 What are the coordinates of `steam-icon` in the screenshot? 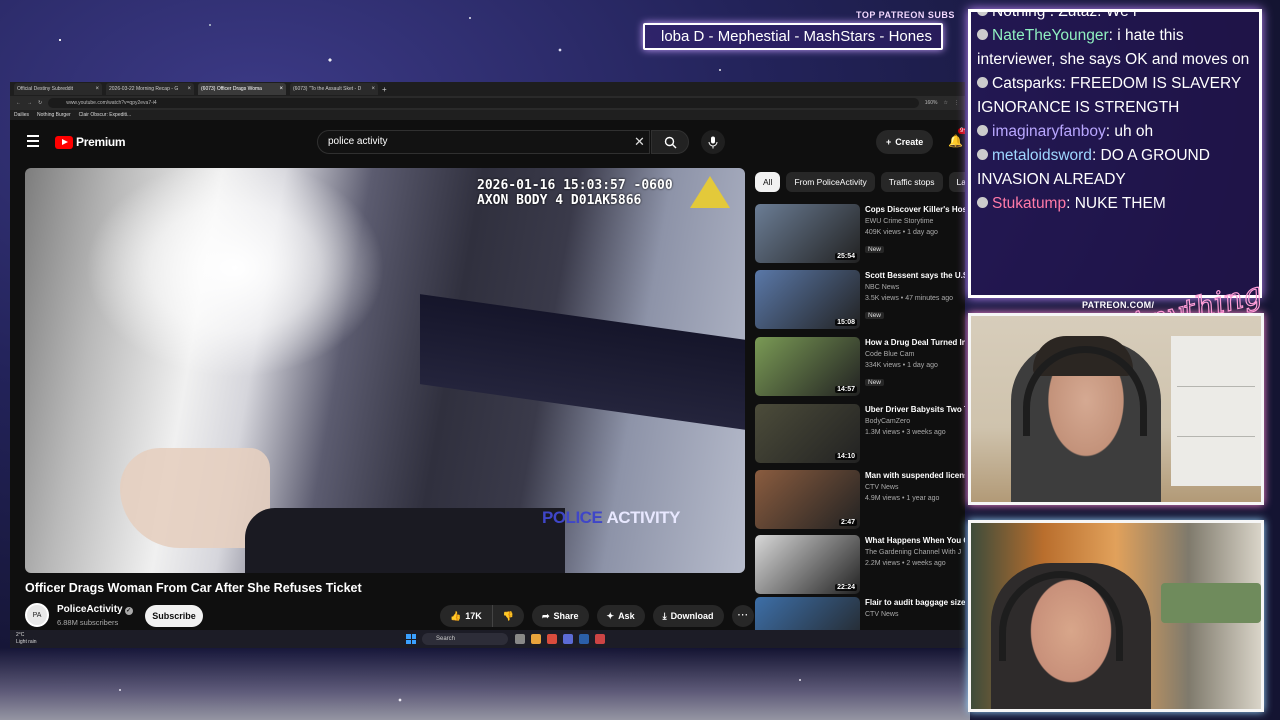 It's located at (584, 639).